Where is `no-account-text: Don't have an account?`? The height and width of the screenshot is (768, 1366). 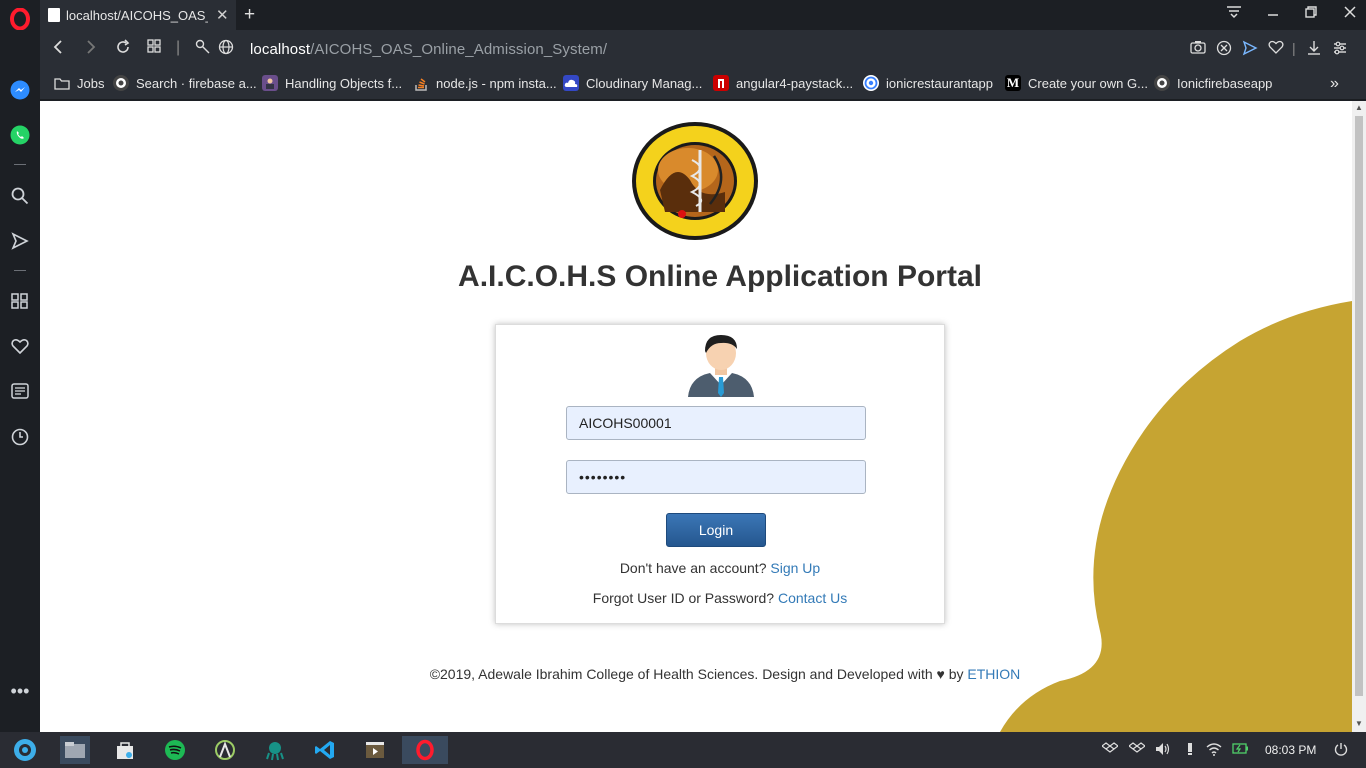 no-account-text: Don't have an account? is located at coordinates (693, 568).